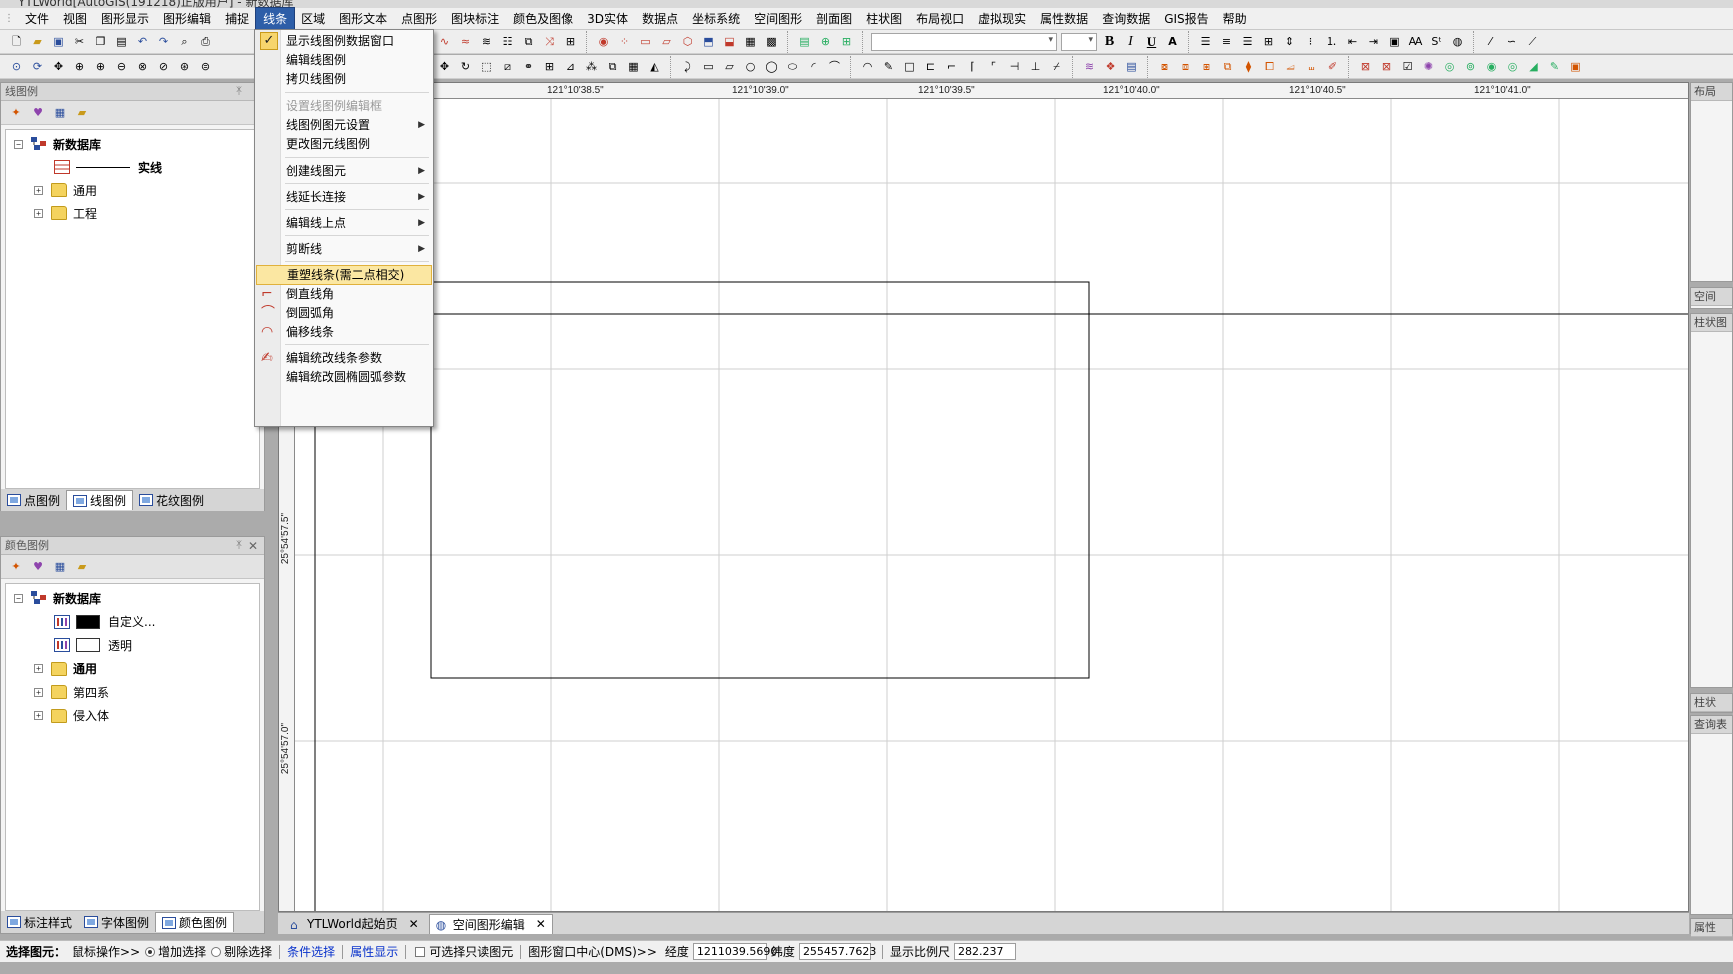 The width and height of the screenshot is (1733, 974). What do you see at coordinates (182, 951) in the screenshot?
I see `add-select-label: 增加选择` at bounding box center [182, 951].